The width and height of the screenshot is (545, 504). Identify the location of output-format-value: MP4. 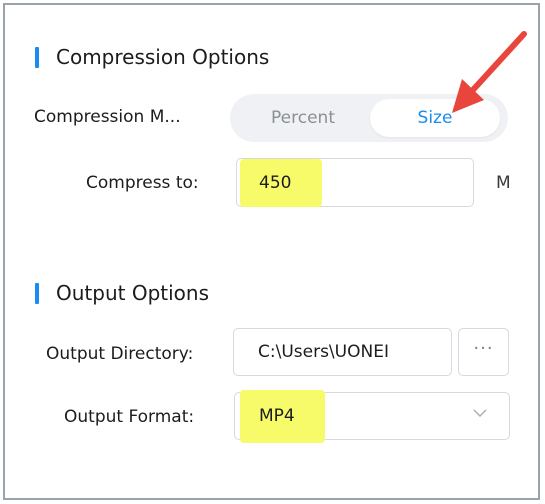
(277, 416).